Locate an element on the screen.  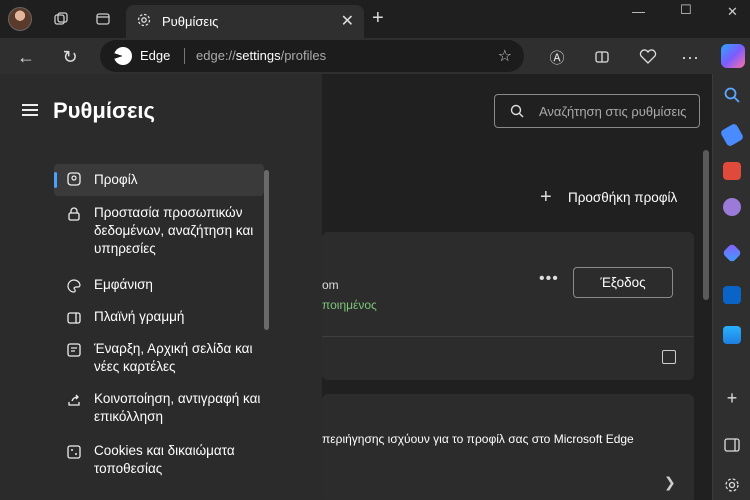
edge-sidebar: + is located at coordinates (731, 287).